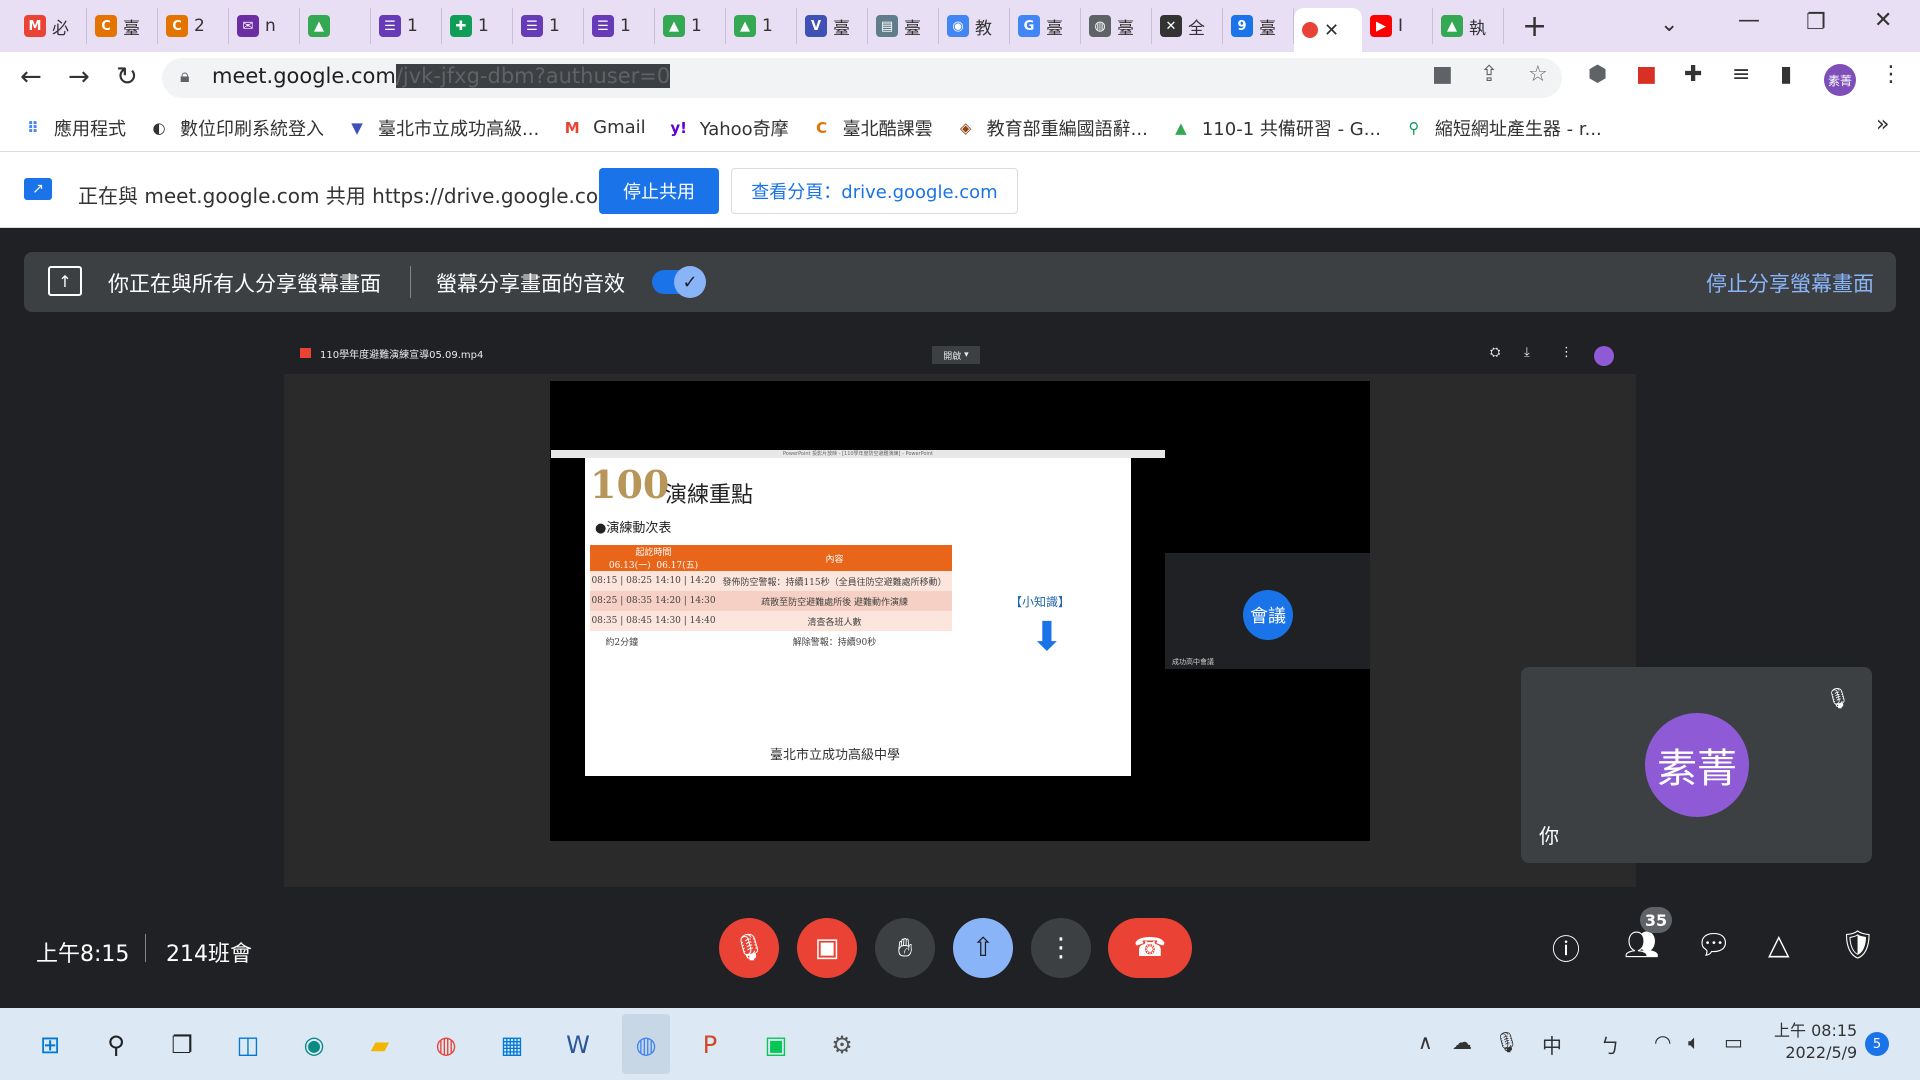 The height and width of the screenshot is (1080, 1920). What do you see at coordinates (1749, 20) in the screenshot?
I see `minimize-icon: —` at bounding box center [1749, 20].